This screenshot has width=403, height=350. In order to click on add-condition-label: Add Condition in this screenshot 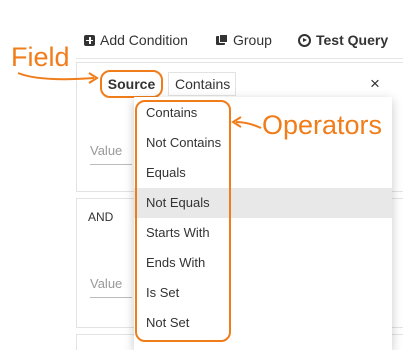, I will do `click(144, 40)`.